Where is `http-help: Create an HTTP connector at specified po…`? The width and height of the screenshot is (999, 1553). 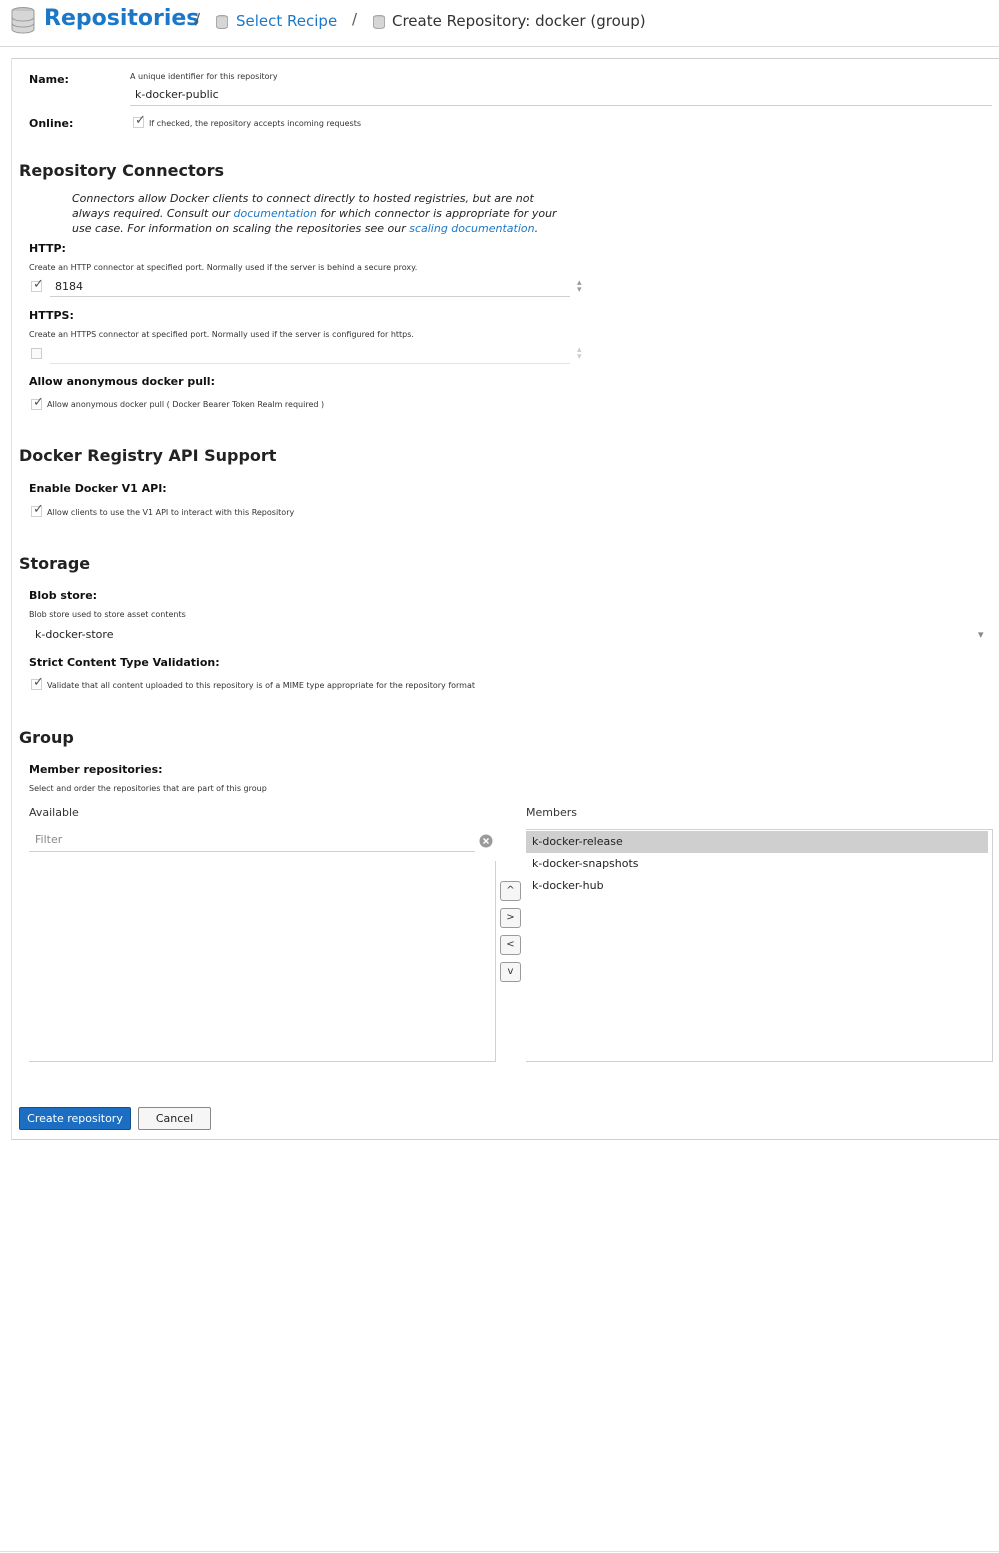 http-help: Create an HTTP connector at specified po… is located at coordinates (223, 267).